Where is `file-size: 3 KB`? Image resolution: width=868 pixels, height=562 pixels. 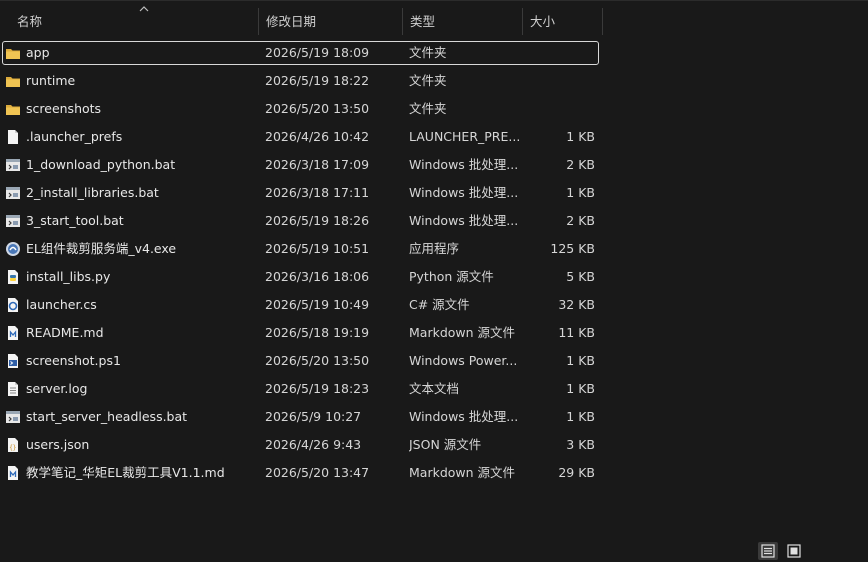 file-size: 3 KB is located at coordinates (580, 444).